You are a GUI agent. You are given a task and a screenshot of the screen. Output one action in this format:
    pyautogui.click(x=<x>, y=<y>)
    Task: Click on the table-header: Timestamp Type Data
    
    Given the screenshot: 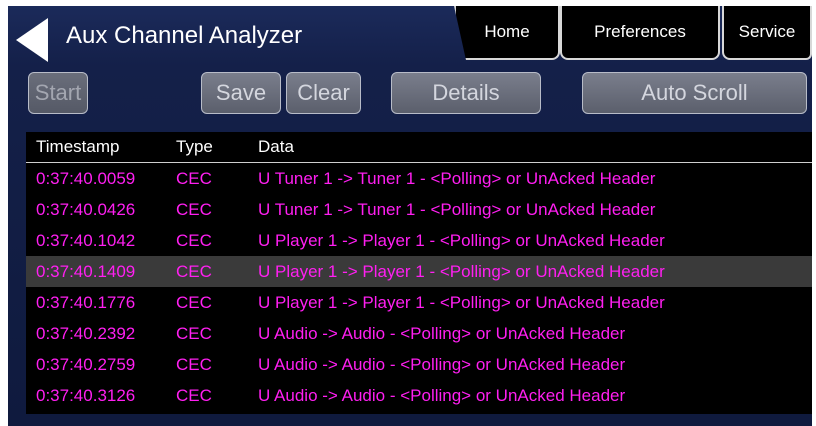 What is the action you would take?
    pyautogui.click(x=419, y=147)
    